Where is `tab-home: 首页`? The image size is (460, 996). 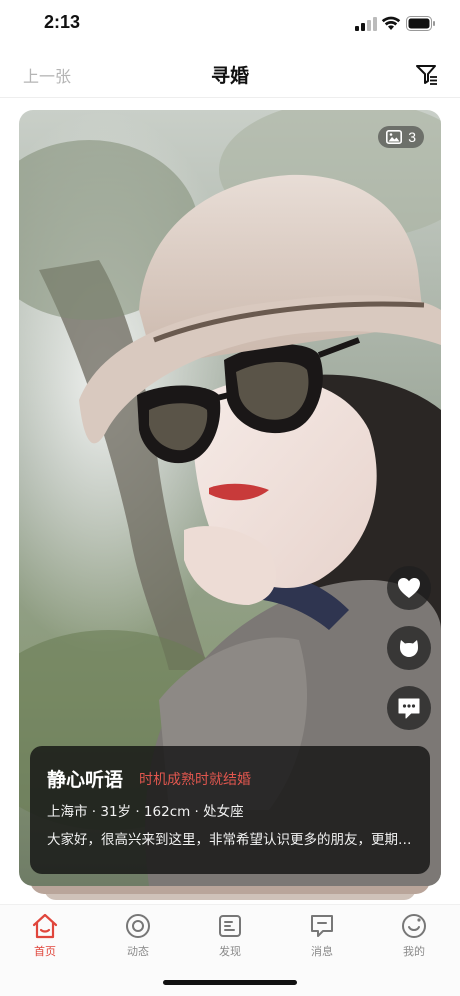 tab-home: 首页 is located at coordinates (45, 939).